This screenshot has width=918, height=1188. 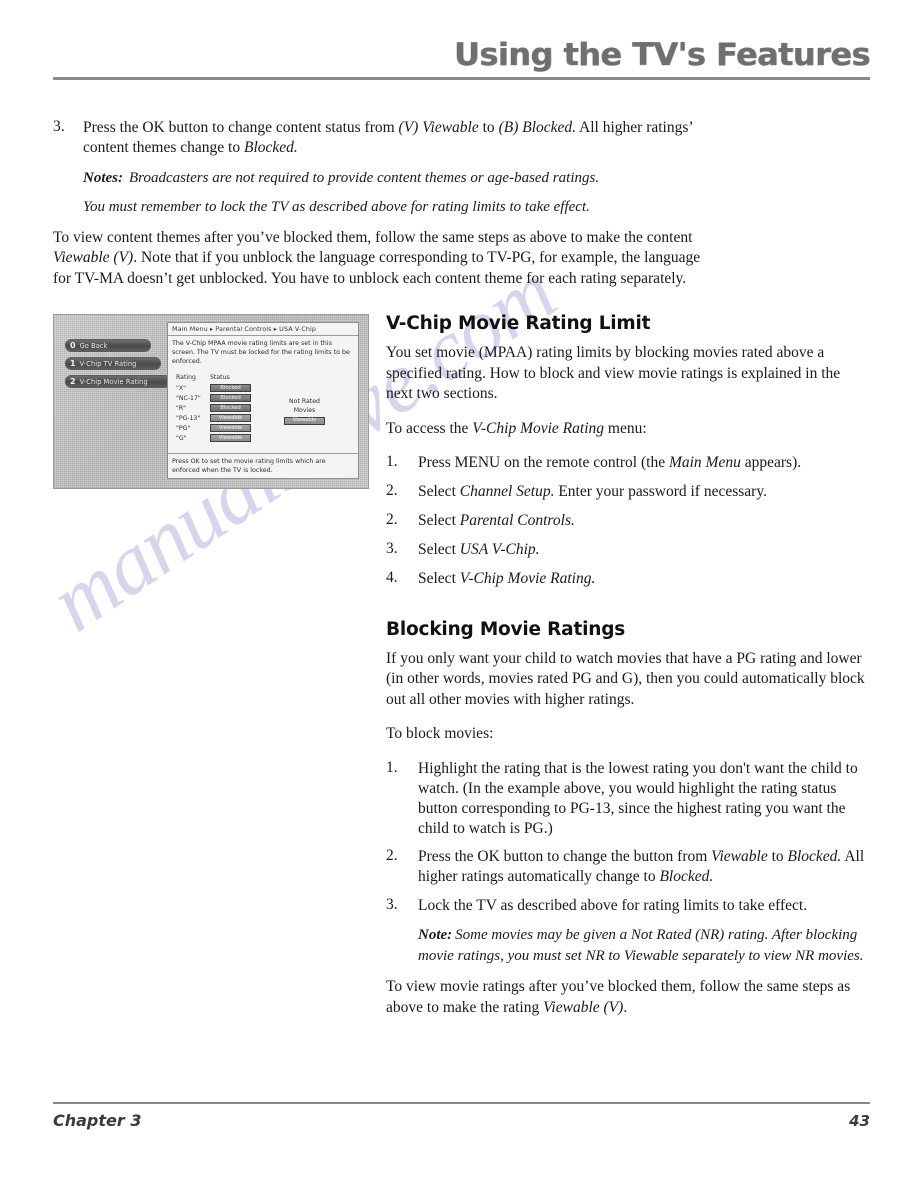 What do you see at coordinates (108, 363) in the screenshot?
I see `tv-button-label: V-Chip TV Rating` at bounding box center [108, 363].